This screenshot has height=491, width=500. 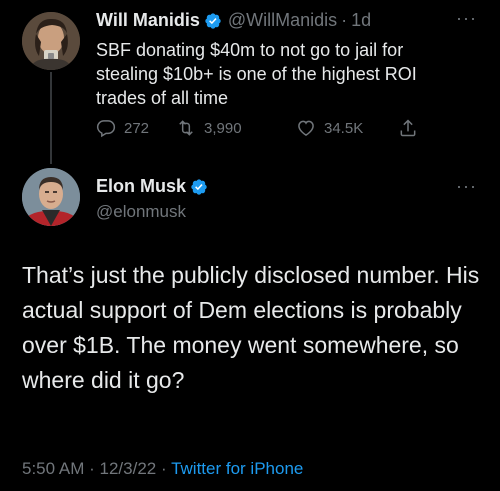 I want to click on share-button, so click(x=408, y=128).